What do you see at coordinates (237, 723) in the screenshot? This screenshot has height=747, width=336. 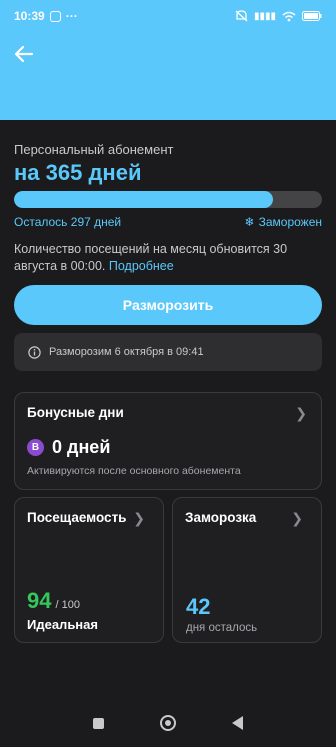 I see `system-back-button` at bounding box center [237, 723].